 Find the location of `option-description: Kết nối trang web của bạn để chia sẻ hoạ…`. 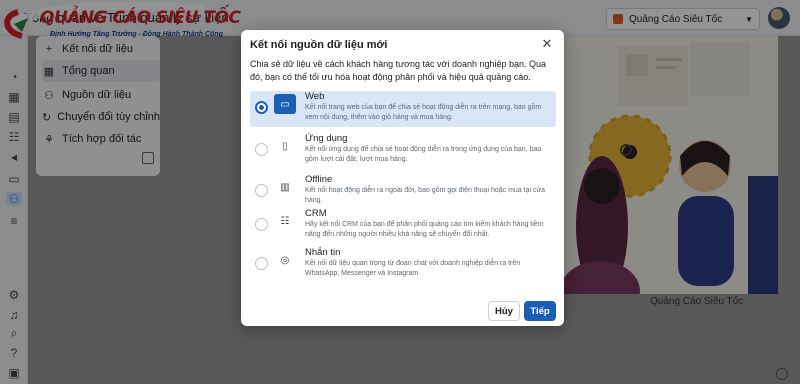

option-description: Kết nối trang web của bạn để chia sẻ hoạ… is located at coordinates (423, 112).